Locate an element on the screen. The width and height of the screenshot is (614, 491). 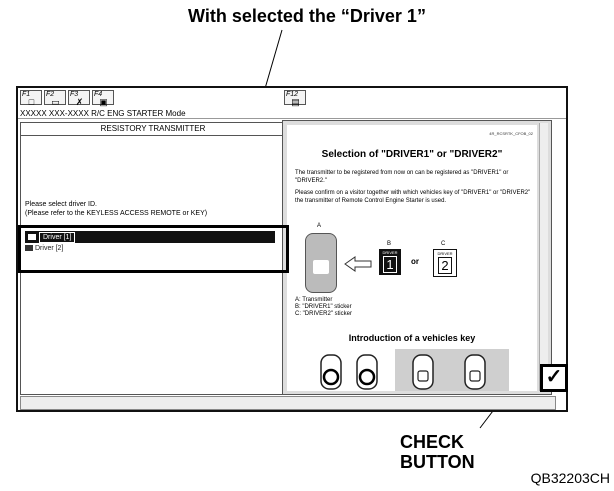
check-icon: ✓ is located at coordinates (554, 377).